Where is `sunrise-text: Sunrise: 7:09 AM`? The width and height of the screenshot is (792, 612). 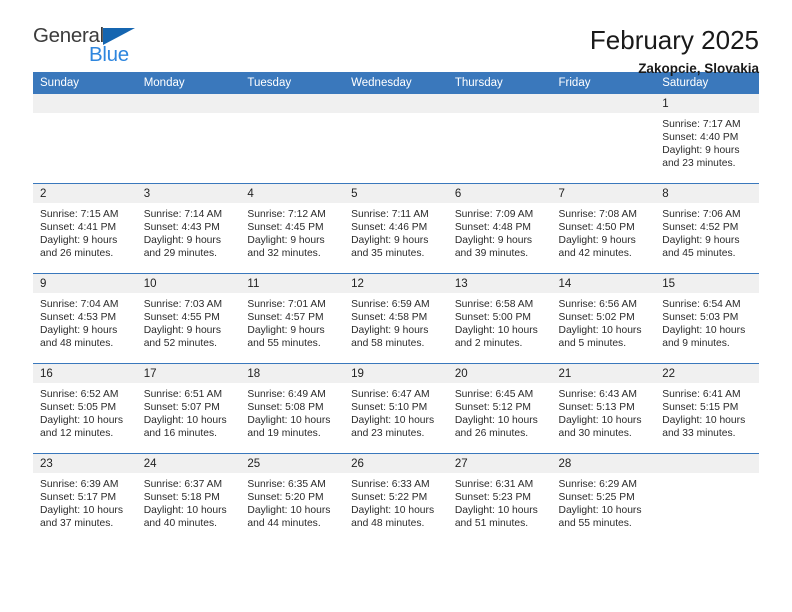
sunrise-text: Sunrise: 7:09 AM is located at coordinates (494, 214).